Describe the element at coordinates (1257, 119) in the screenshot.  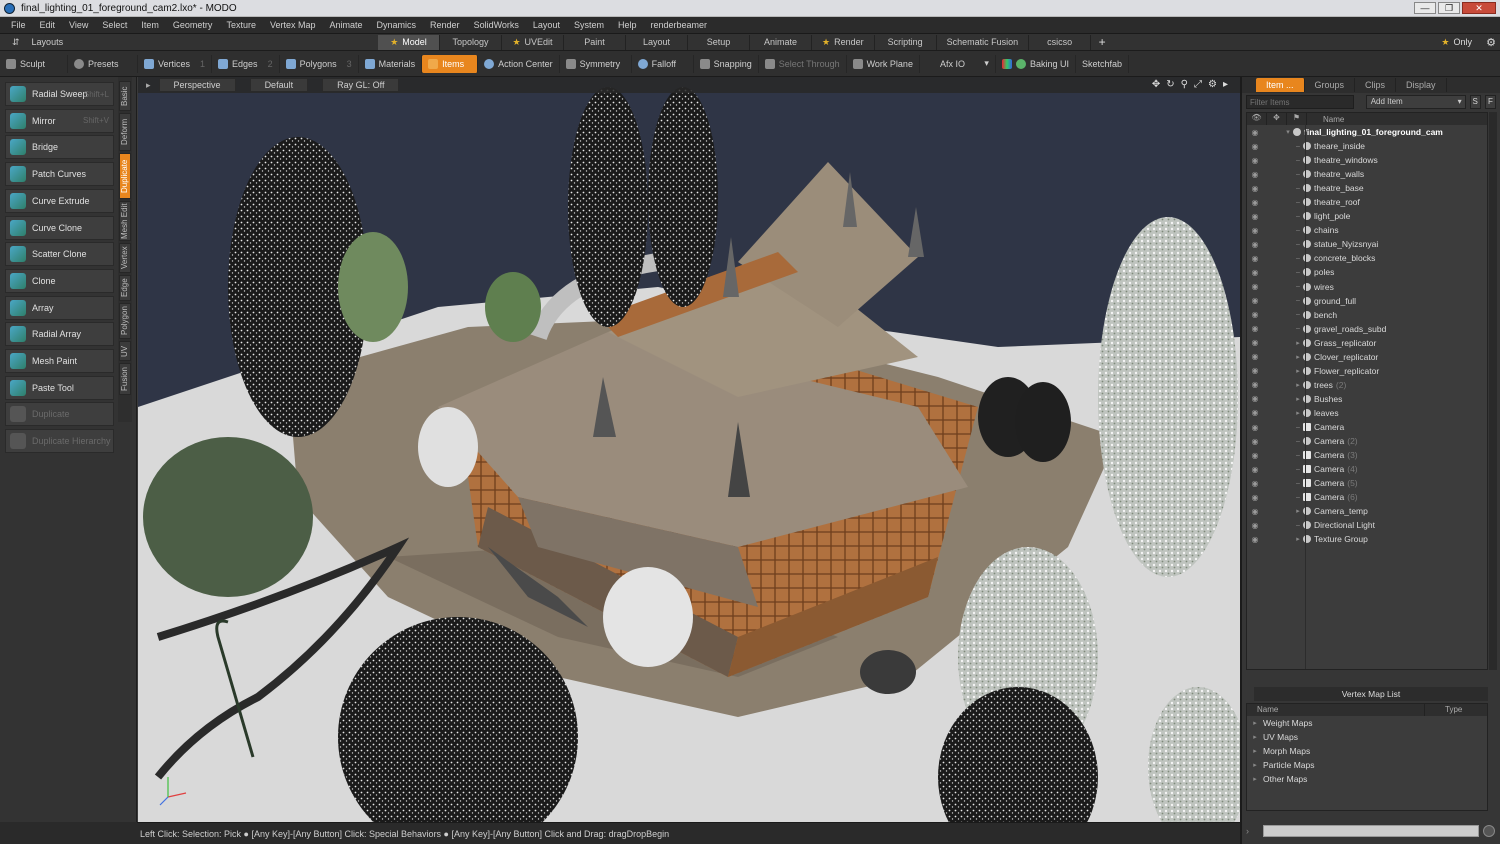
I see `visibility-column-icon: 👁` at that location.